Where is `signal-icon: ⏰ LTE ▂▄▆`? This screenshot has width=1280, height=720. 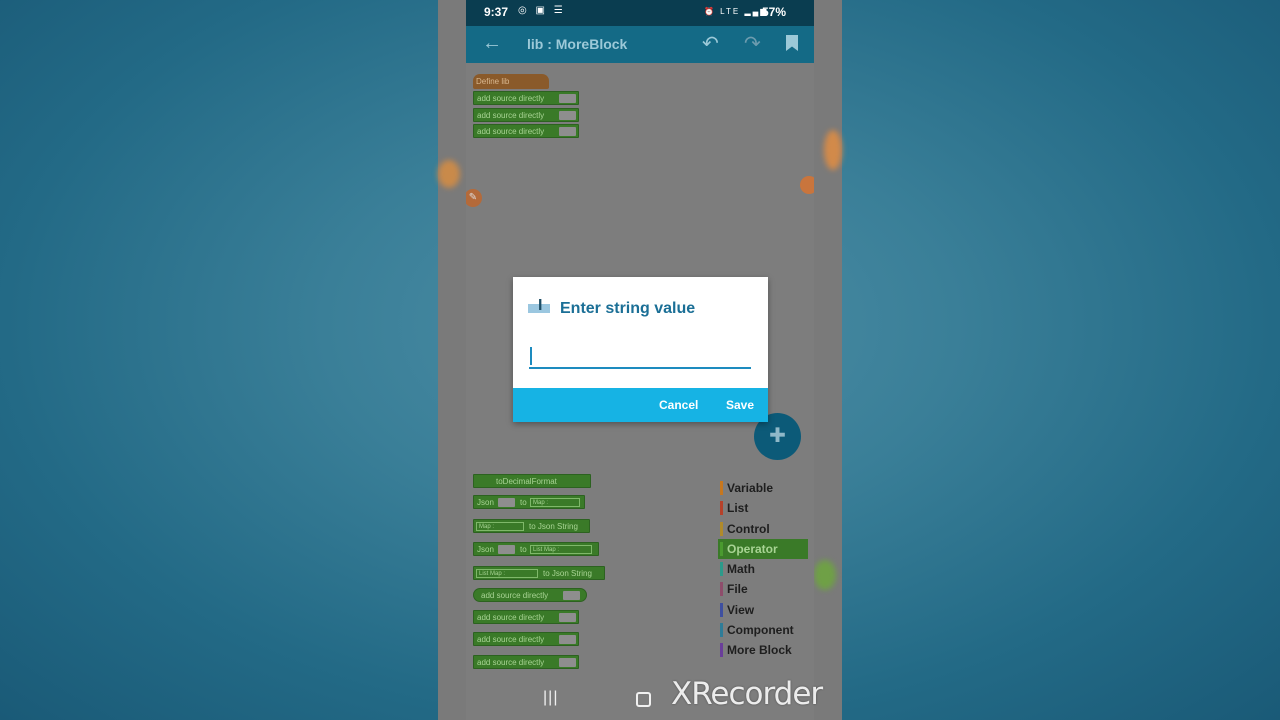 signal-icon: ⏰ LTE ▂▄▆ is located at coordinates (736, 11).